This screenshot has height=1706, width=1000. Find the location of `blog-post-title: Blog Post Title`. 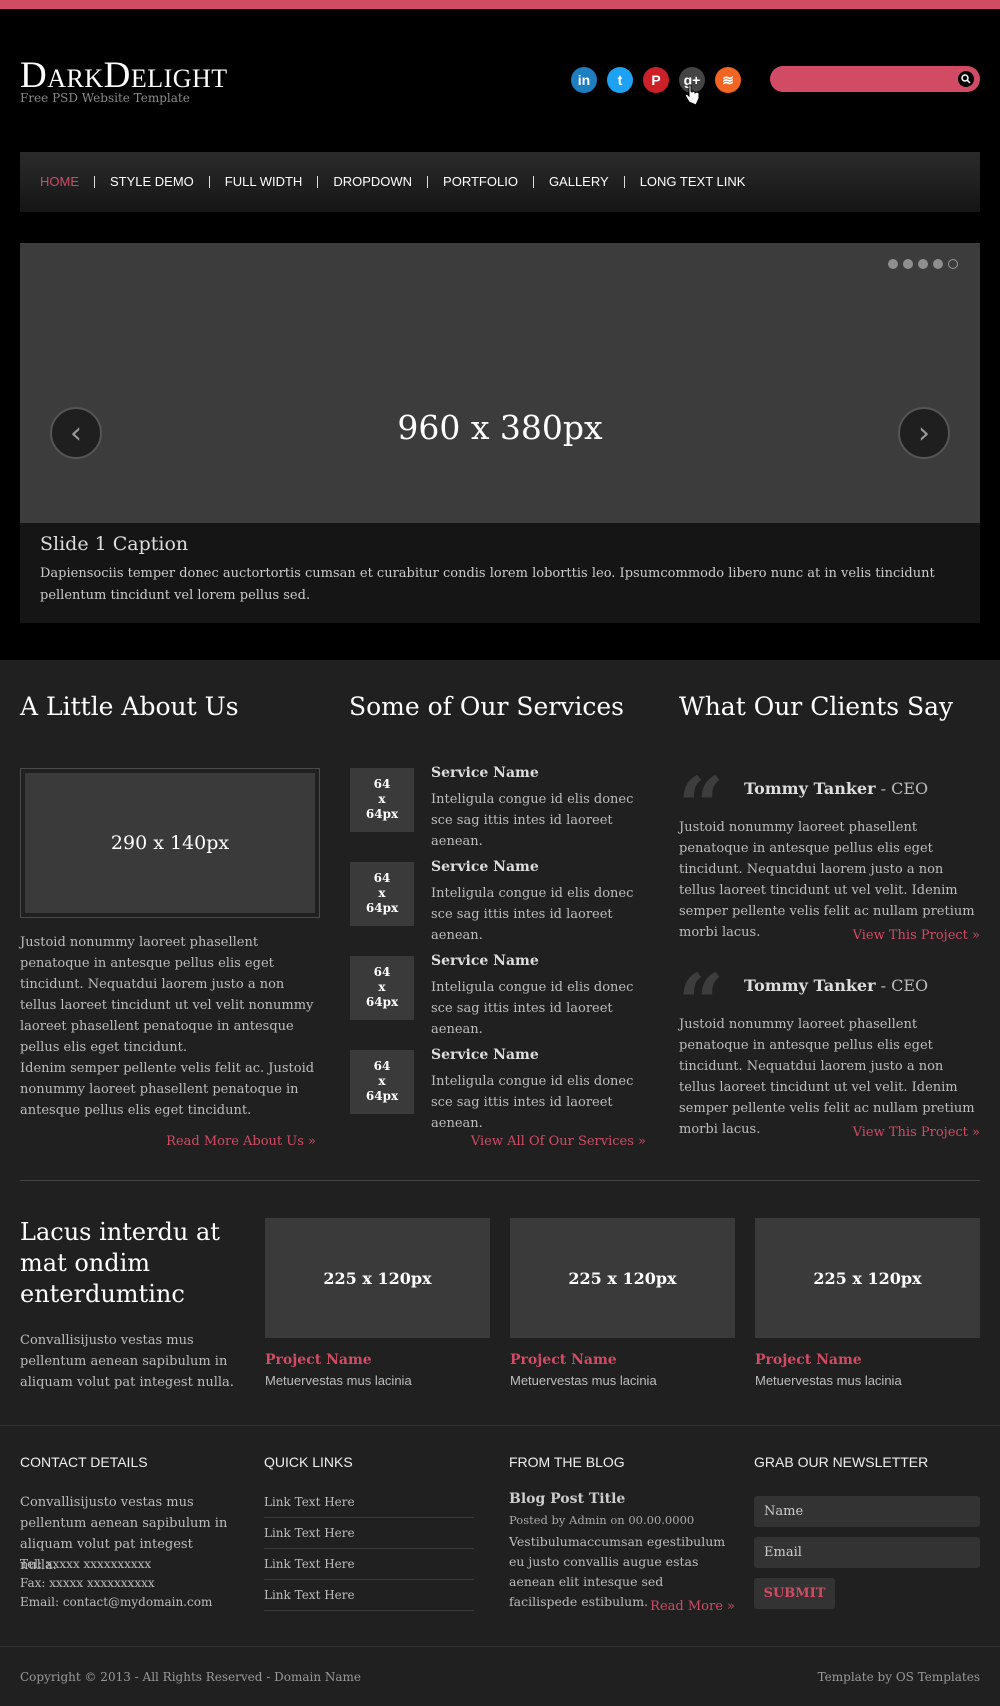

blog-post-title: Blog Post Title is located at coordinates (567, 1499).